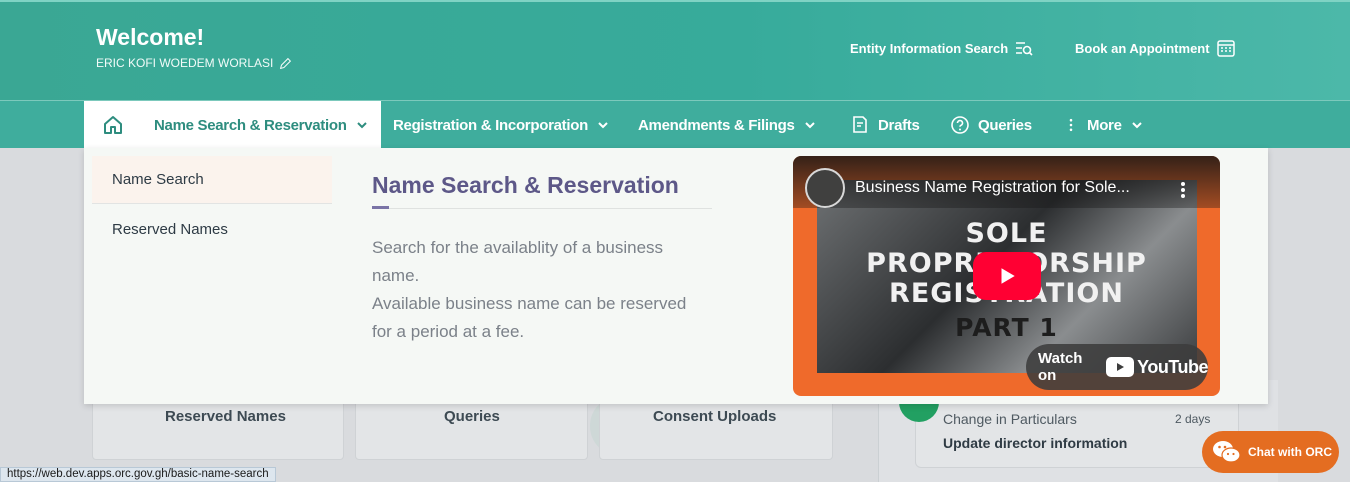 The height and width of the screenshot is (482, 1350). Describe the element at coordinates (825, 188) in the screenshot. I see `channel-avatar` at that location.